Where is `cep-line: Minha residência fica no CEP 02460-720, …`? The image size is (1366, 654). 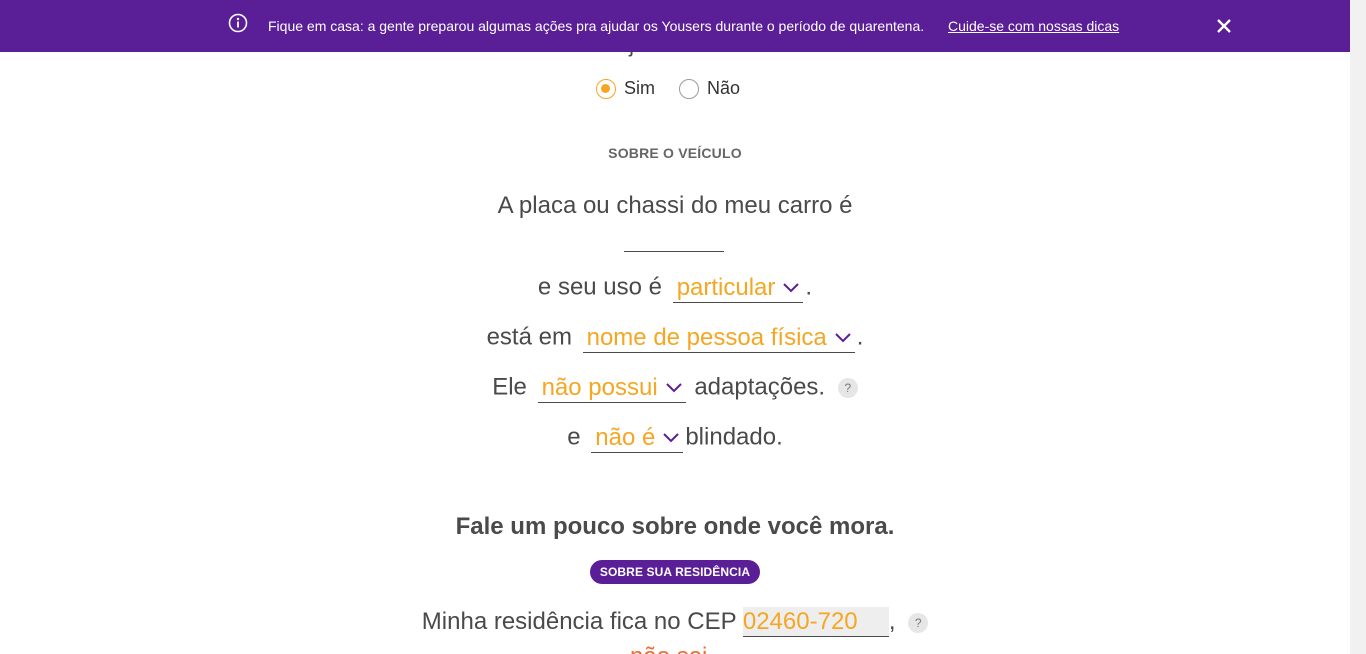
cep-line: Minha residência fica no CEP 02460-720, … is located at coordinates (675, 622).